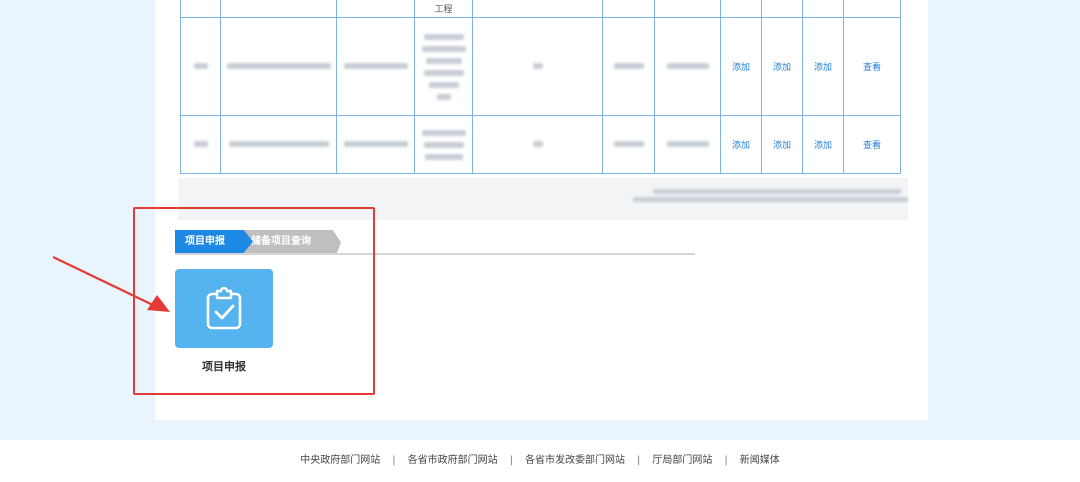 This screenshot has height=482, width=1080. I want to click on footer-link-news-media: 新闻媒体, so click(760, 460).